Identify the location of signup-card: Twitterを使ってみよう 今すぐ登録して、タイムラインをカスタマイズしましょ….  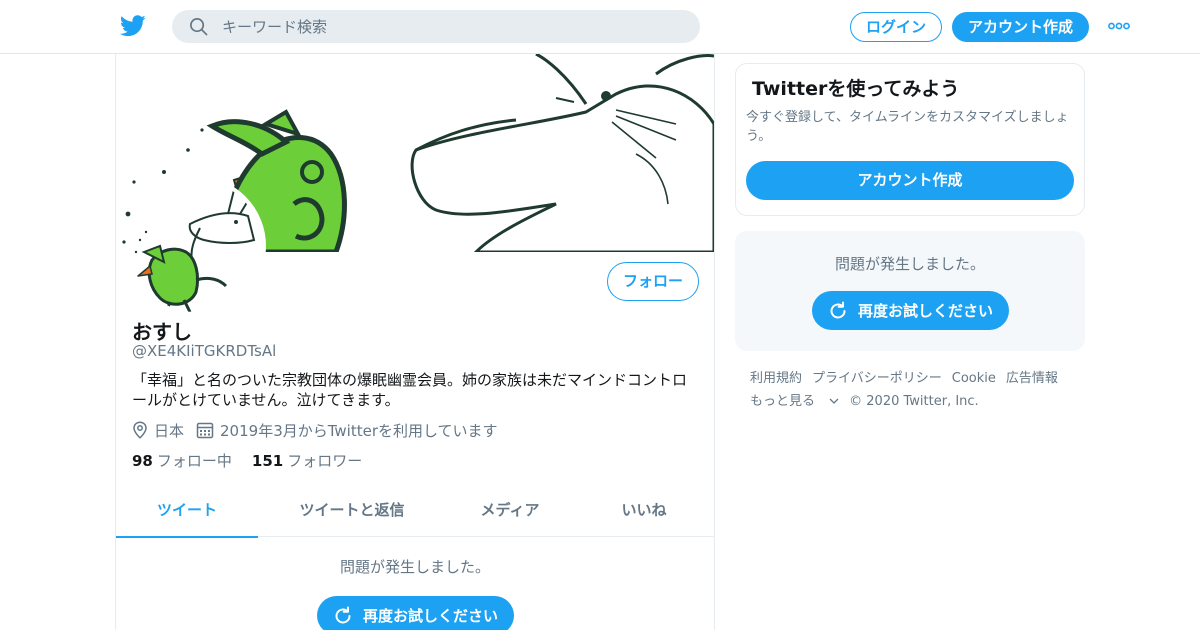
(910, 139).